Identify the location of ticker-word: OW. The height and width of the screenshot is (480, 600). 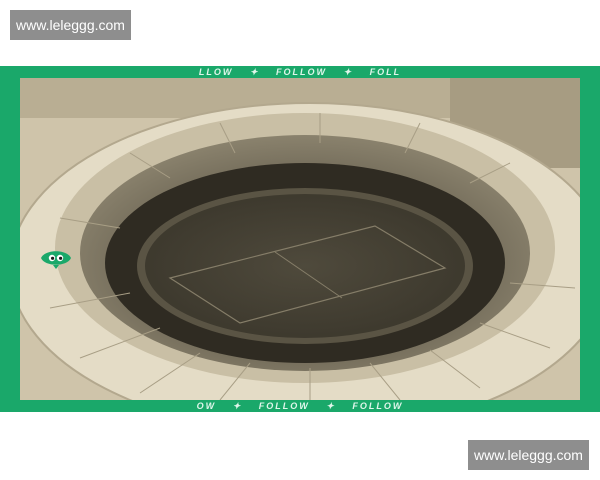
(206, 406).